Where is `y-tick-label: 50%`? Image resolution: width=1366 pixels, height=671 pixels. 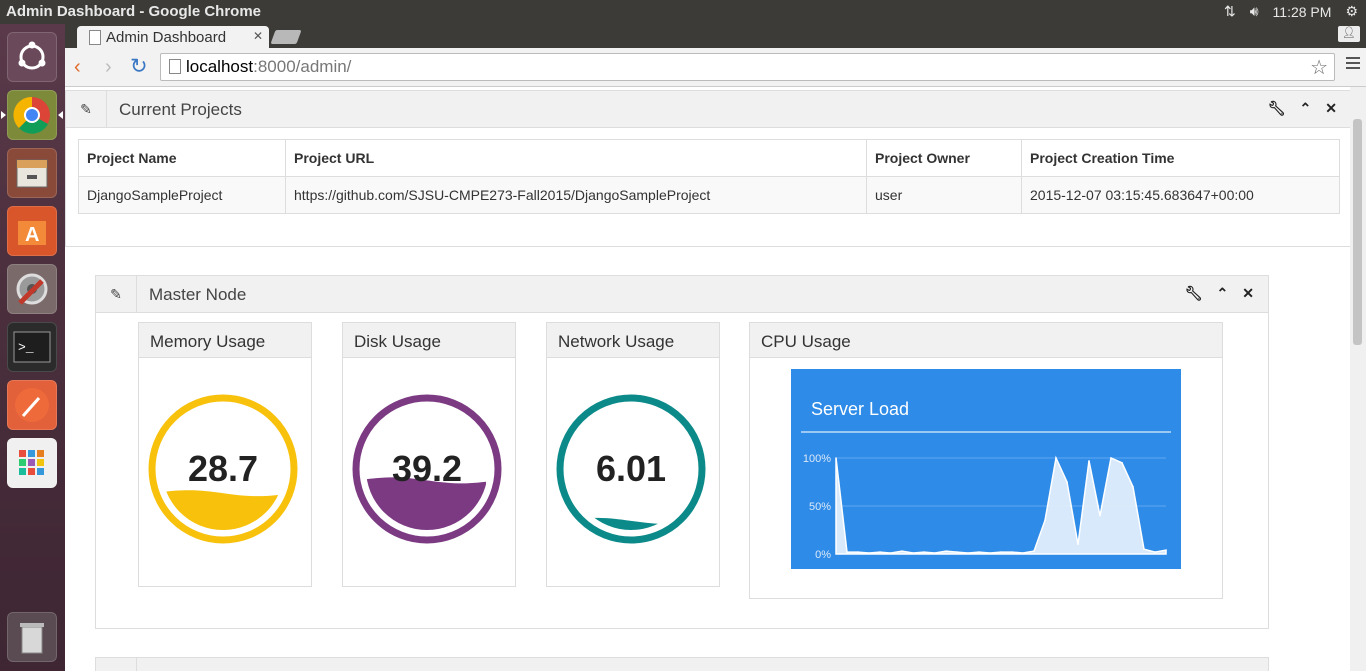 y-tick-label: 50% is located at coordinates (820, 507).